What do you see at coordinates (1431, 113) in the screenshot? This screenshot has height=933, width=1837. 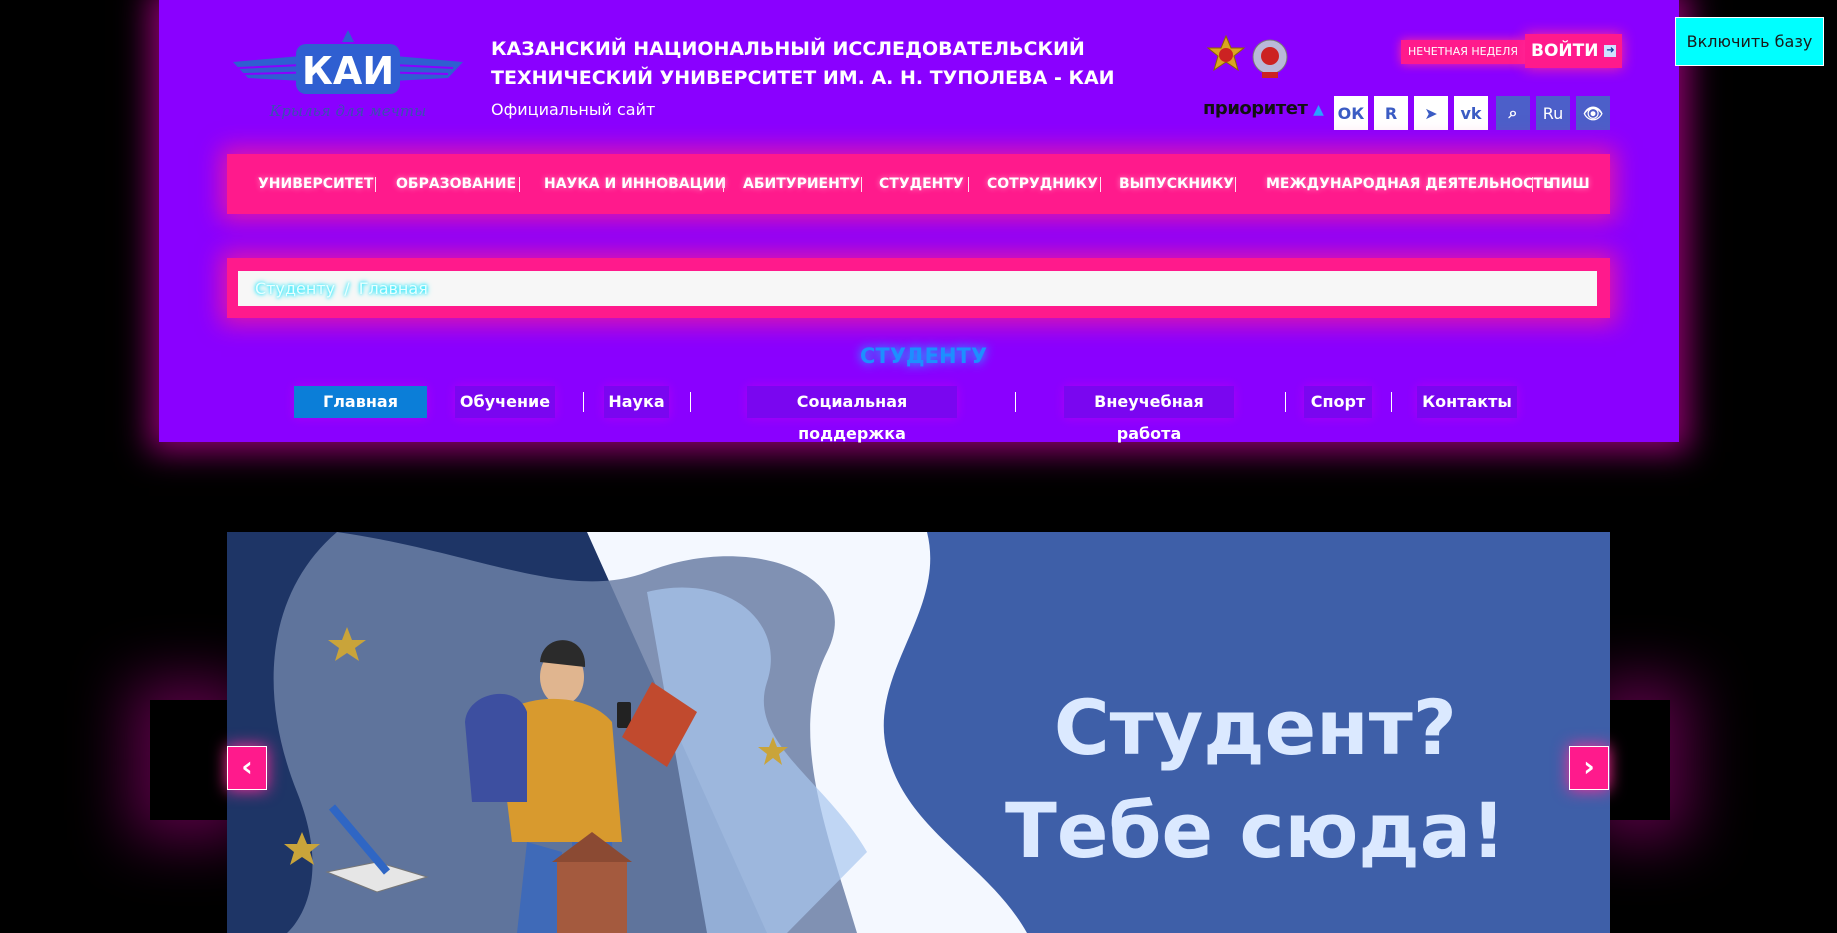 I see `telegram-icon: ➤` at bounding box center [1431, 113].